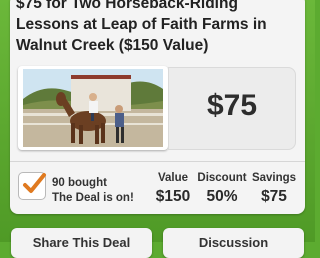 The image size is (320, 258). I want to click on checkmark-icon, so click(34, 183).